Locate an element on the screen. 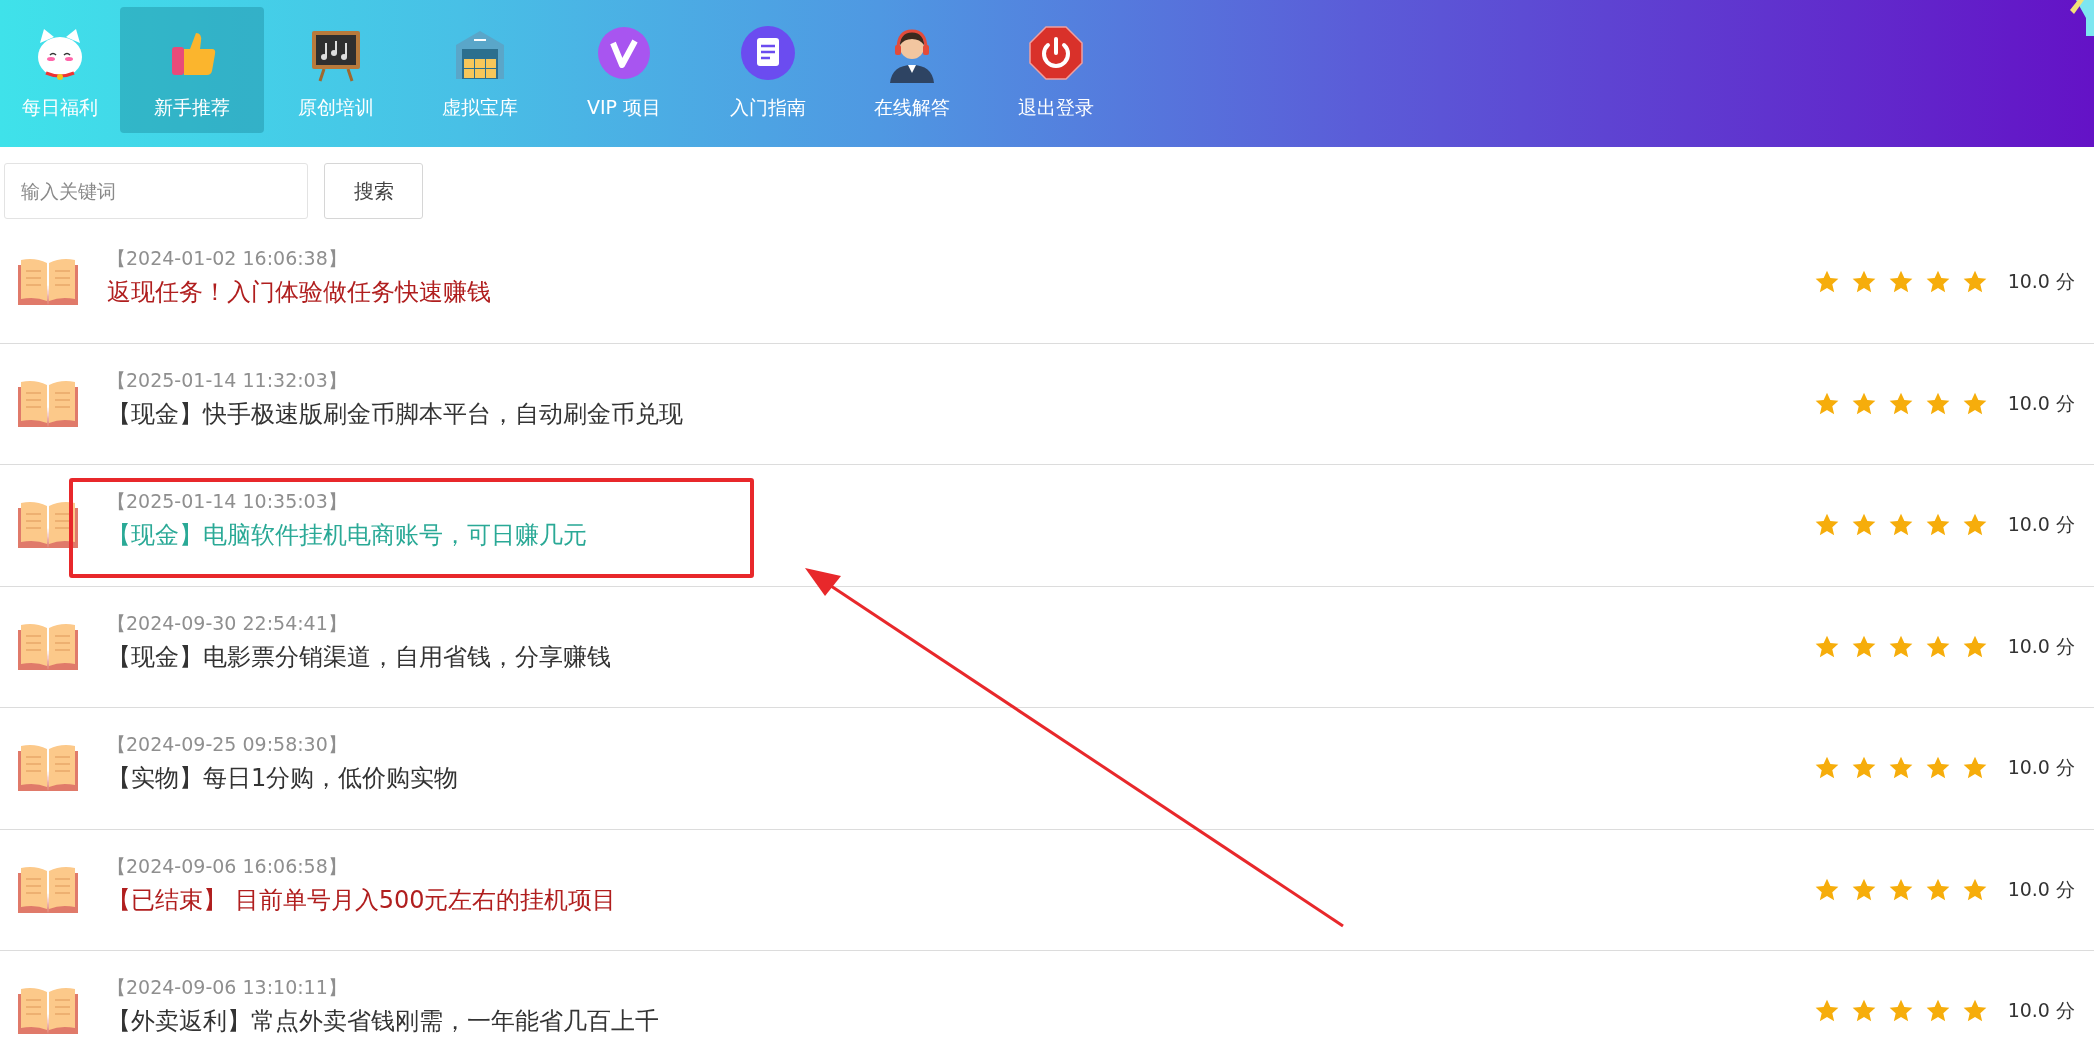  nav-item: 原创培训 is located at coordinates (336, 70).